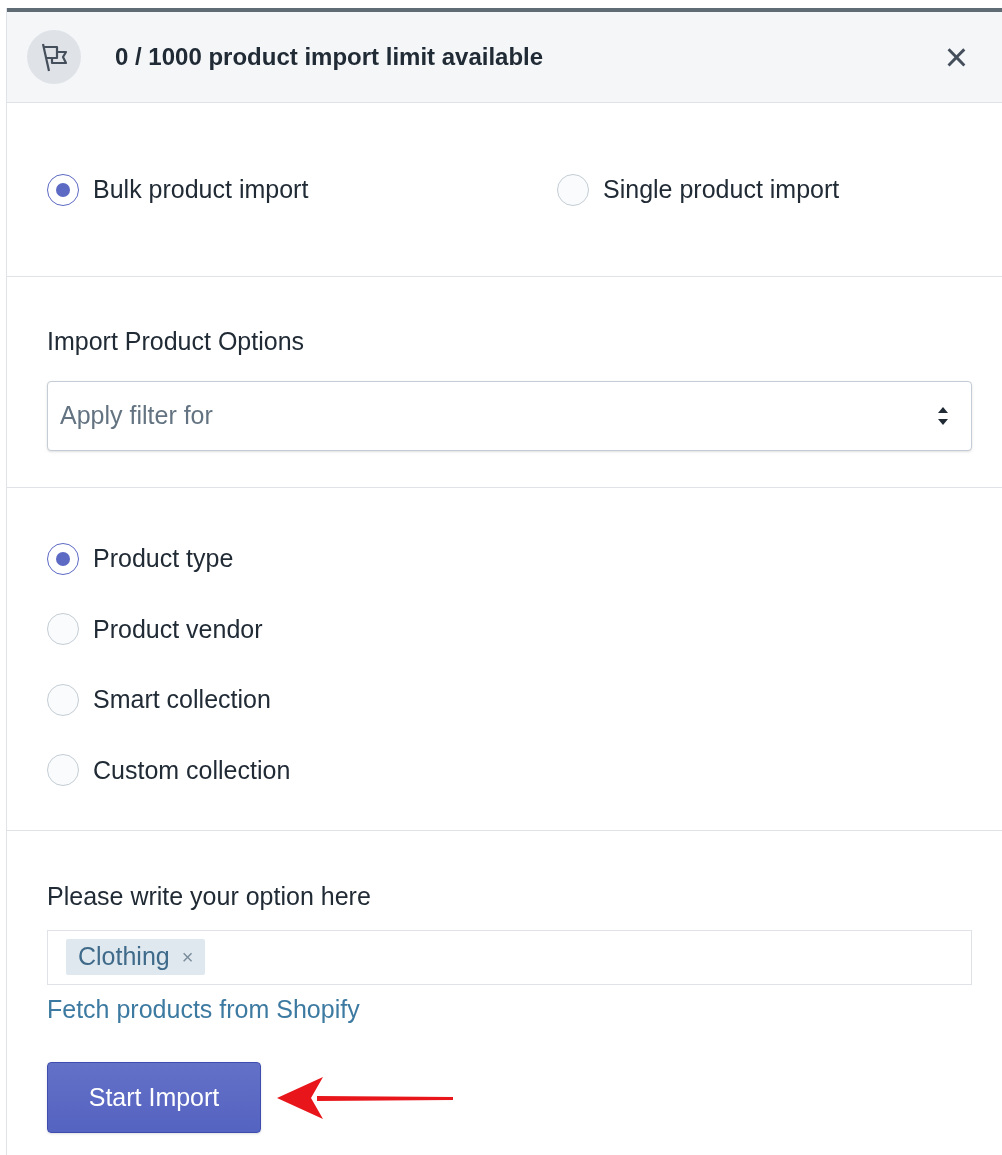 The height and width of the screenshot is (1155, 1002). What do you see at coordinates (54, 57) in the screenshot?
I see `flag-icon` at bounding box center [54, 57].